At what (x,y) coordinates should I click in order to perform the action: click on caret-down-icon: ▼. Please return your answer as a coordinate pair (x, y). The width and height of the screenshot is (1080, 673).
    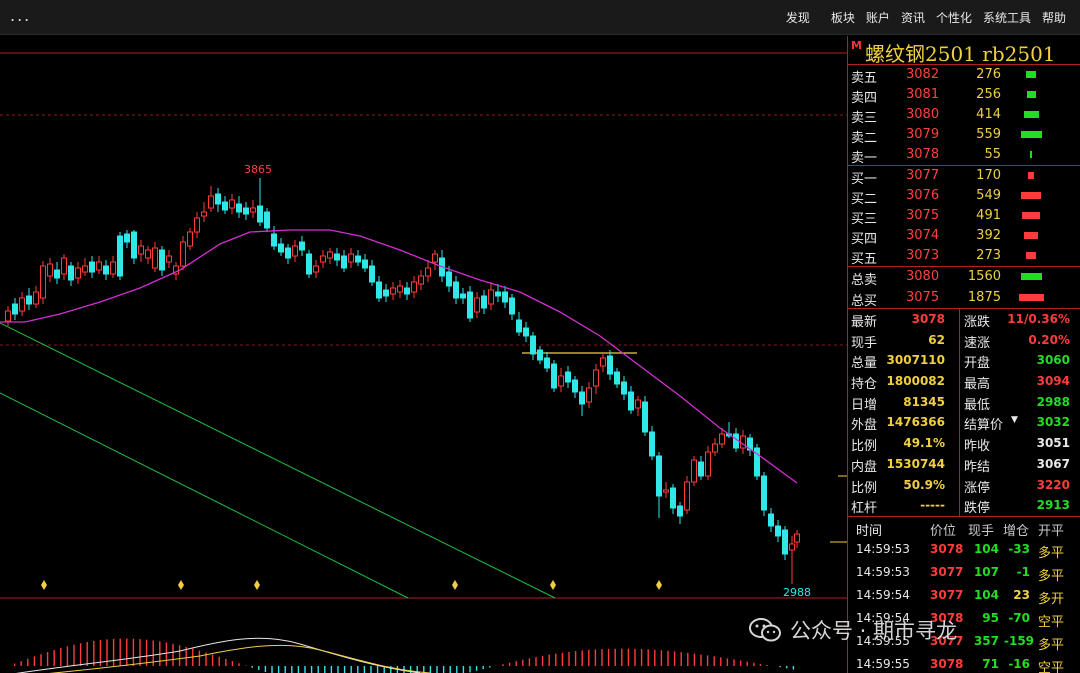
    Looking at the image, I should click on (1014, 420).